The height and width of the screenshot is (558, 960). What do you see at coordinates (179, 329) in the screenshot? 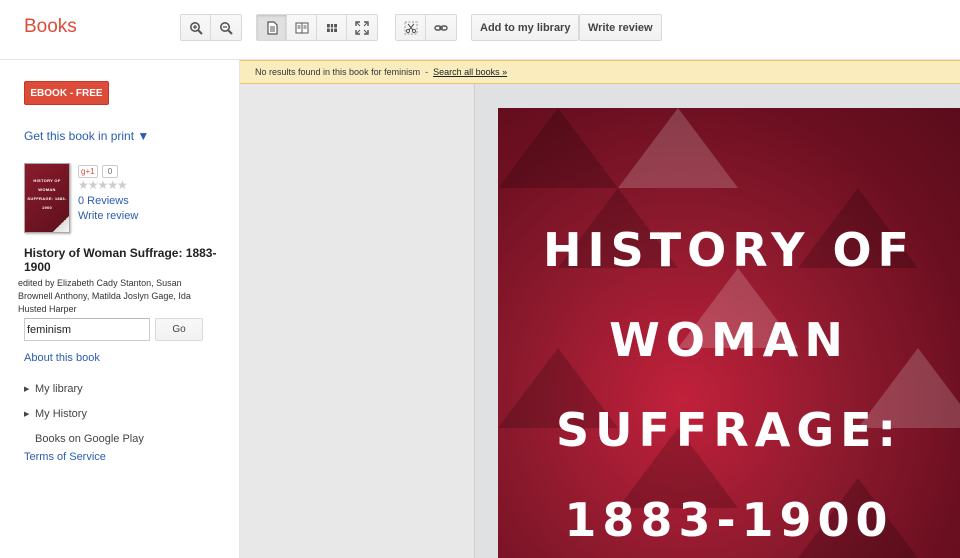
I see `go-button: Go` at bounding box center [179, 329].